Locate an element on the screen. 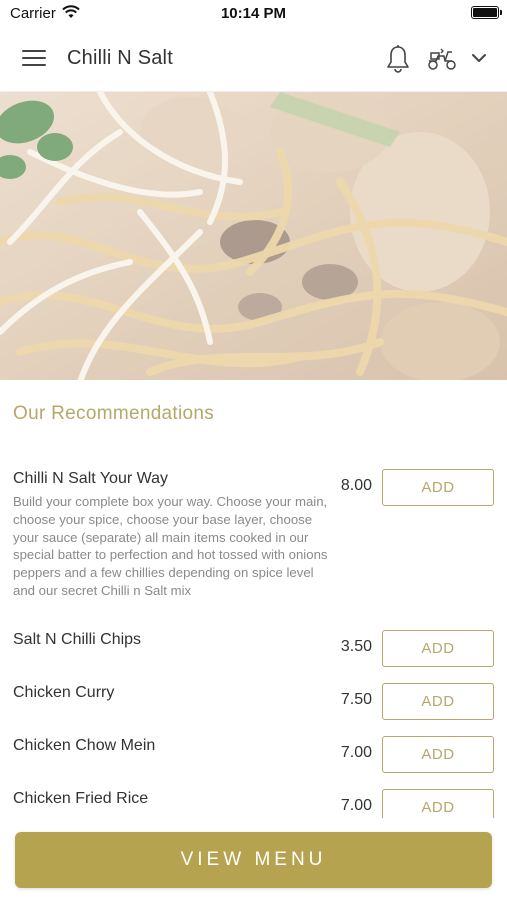  section-title-recommendations: Our Recommendations is located at coordinates (114, 413).